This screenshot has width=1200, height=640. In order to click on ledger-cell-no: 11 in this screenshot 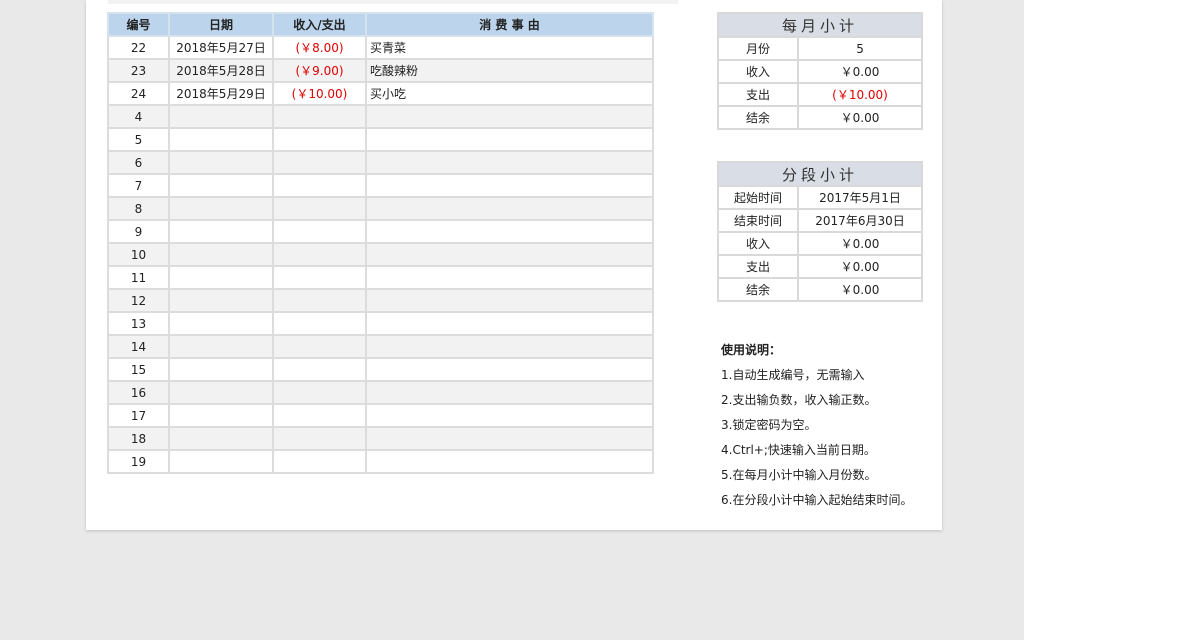, I will do `click(138, 277)`.